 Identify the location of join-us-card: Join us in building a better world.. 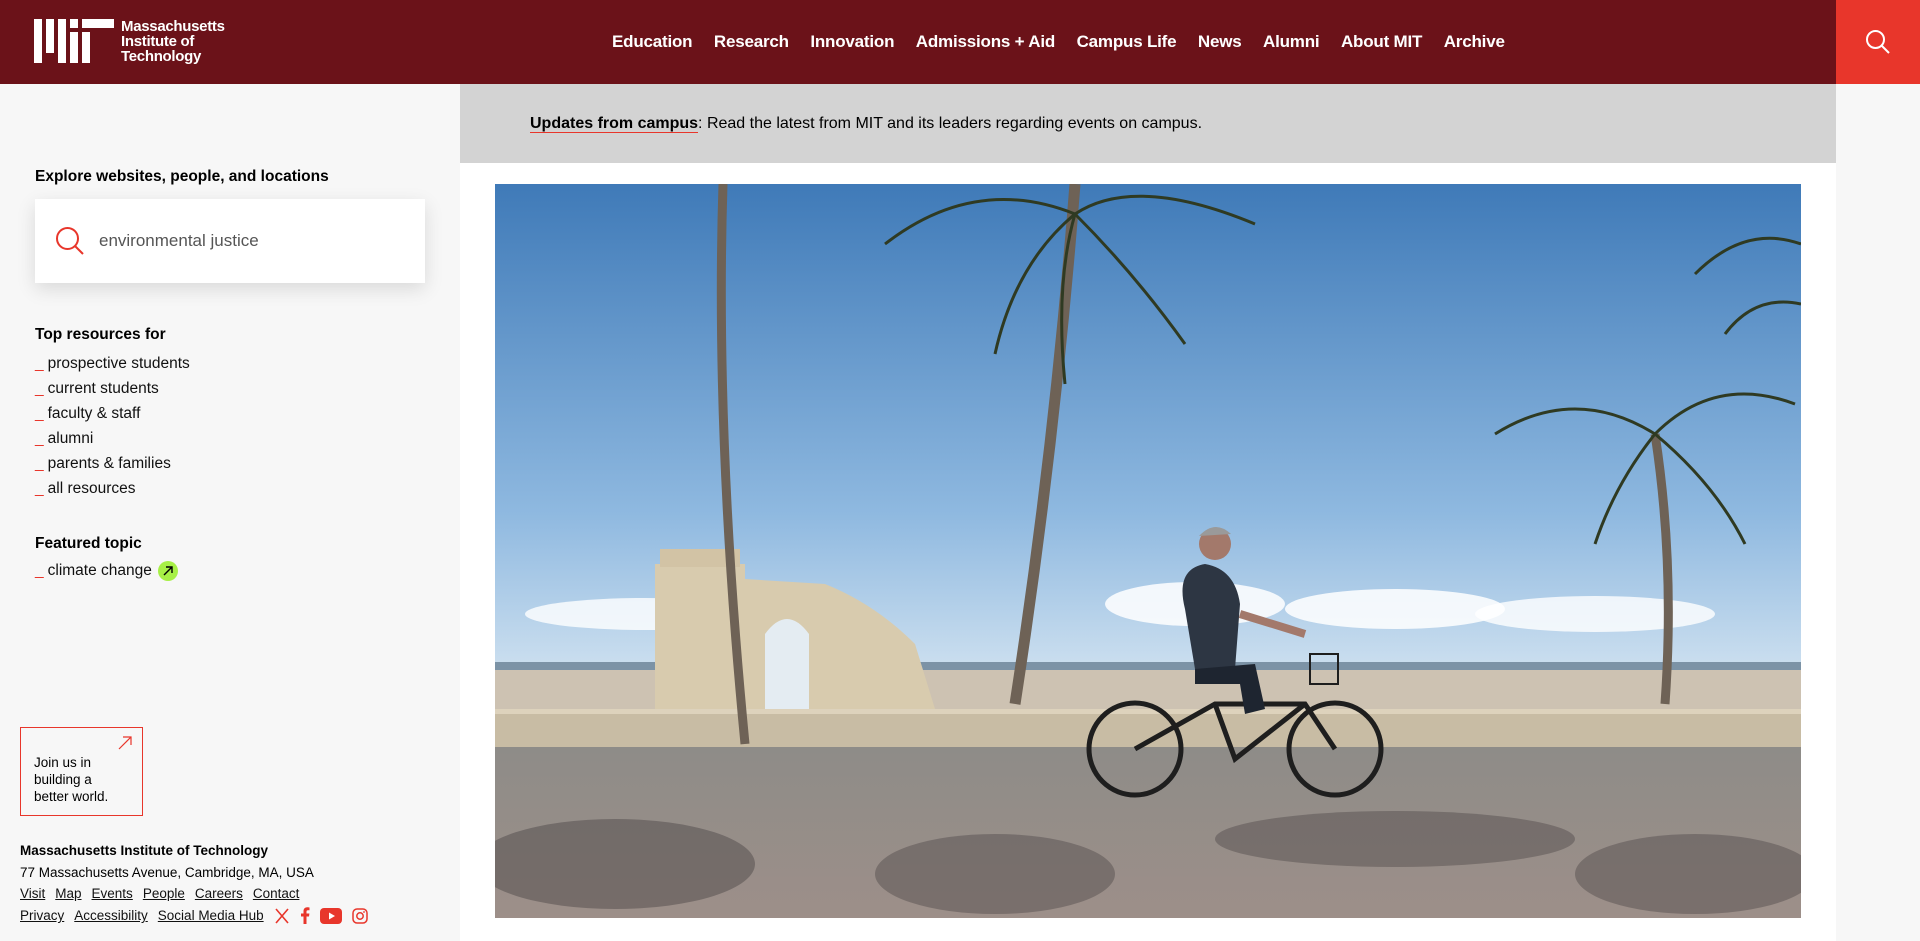
(81, 771).